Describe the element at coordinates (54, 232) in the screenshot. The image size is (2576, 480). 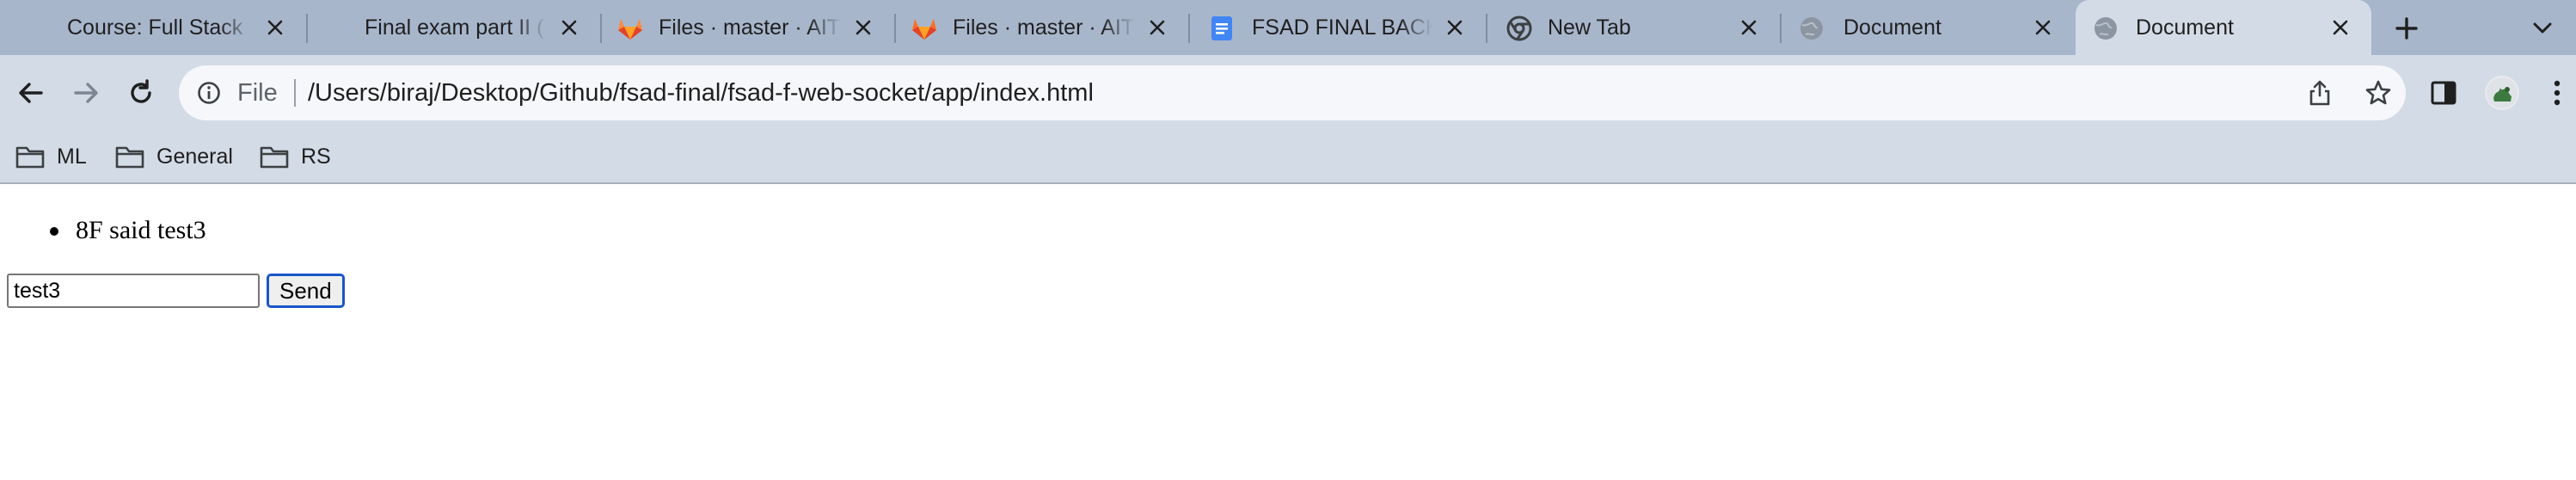
I see `bullet-icon` at that location.